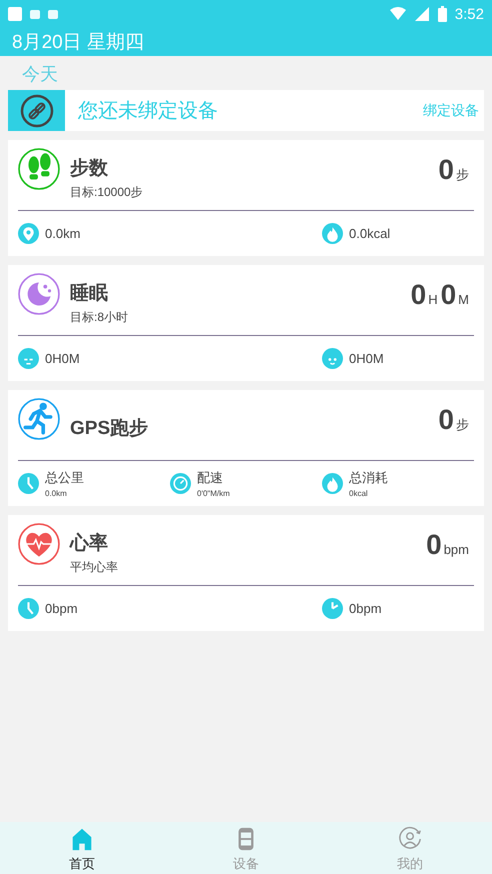  What do you see at coordinates (110, 429) in the screenshot?
I see `card-title: GPS跑步` at bounding box center [110, 429].